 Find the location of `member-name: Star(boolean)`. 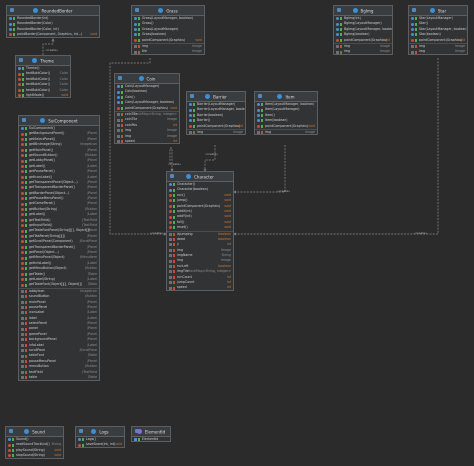

member-name: Star(boolean) is located at coordinates (430, 34).